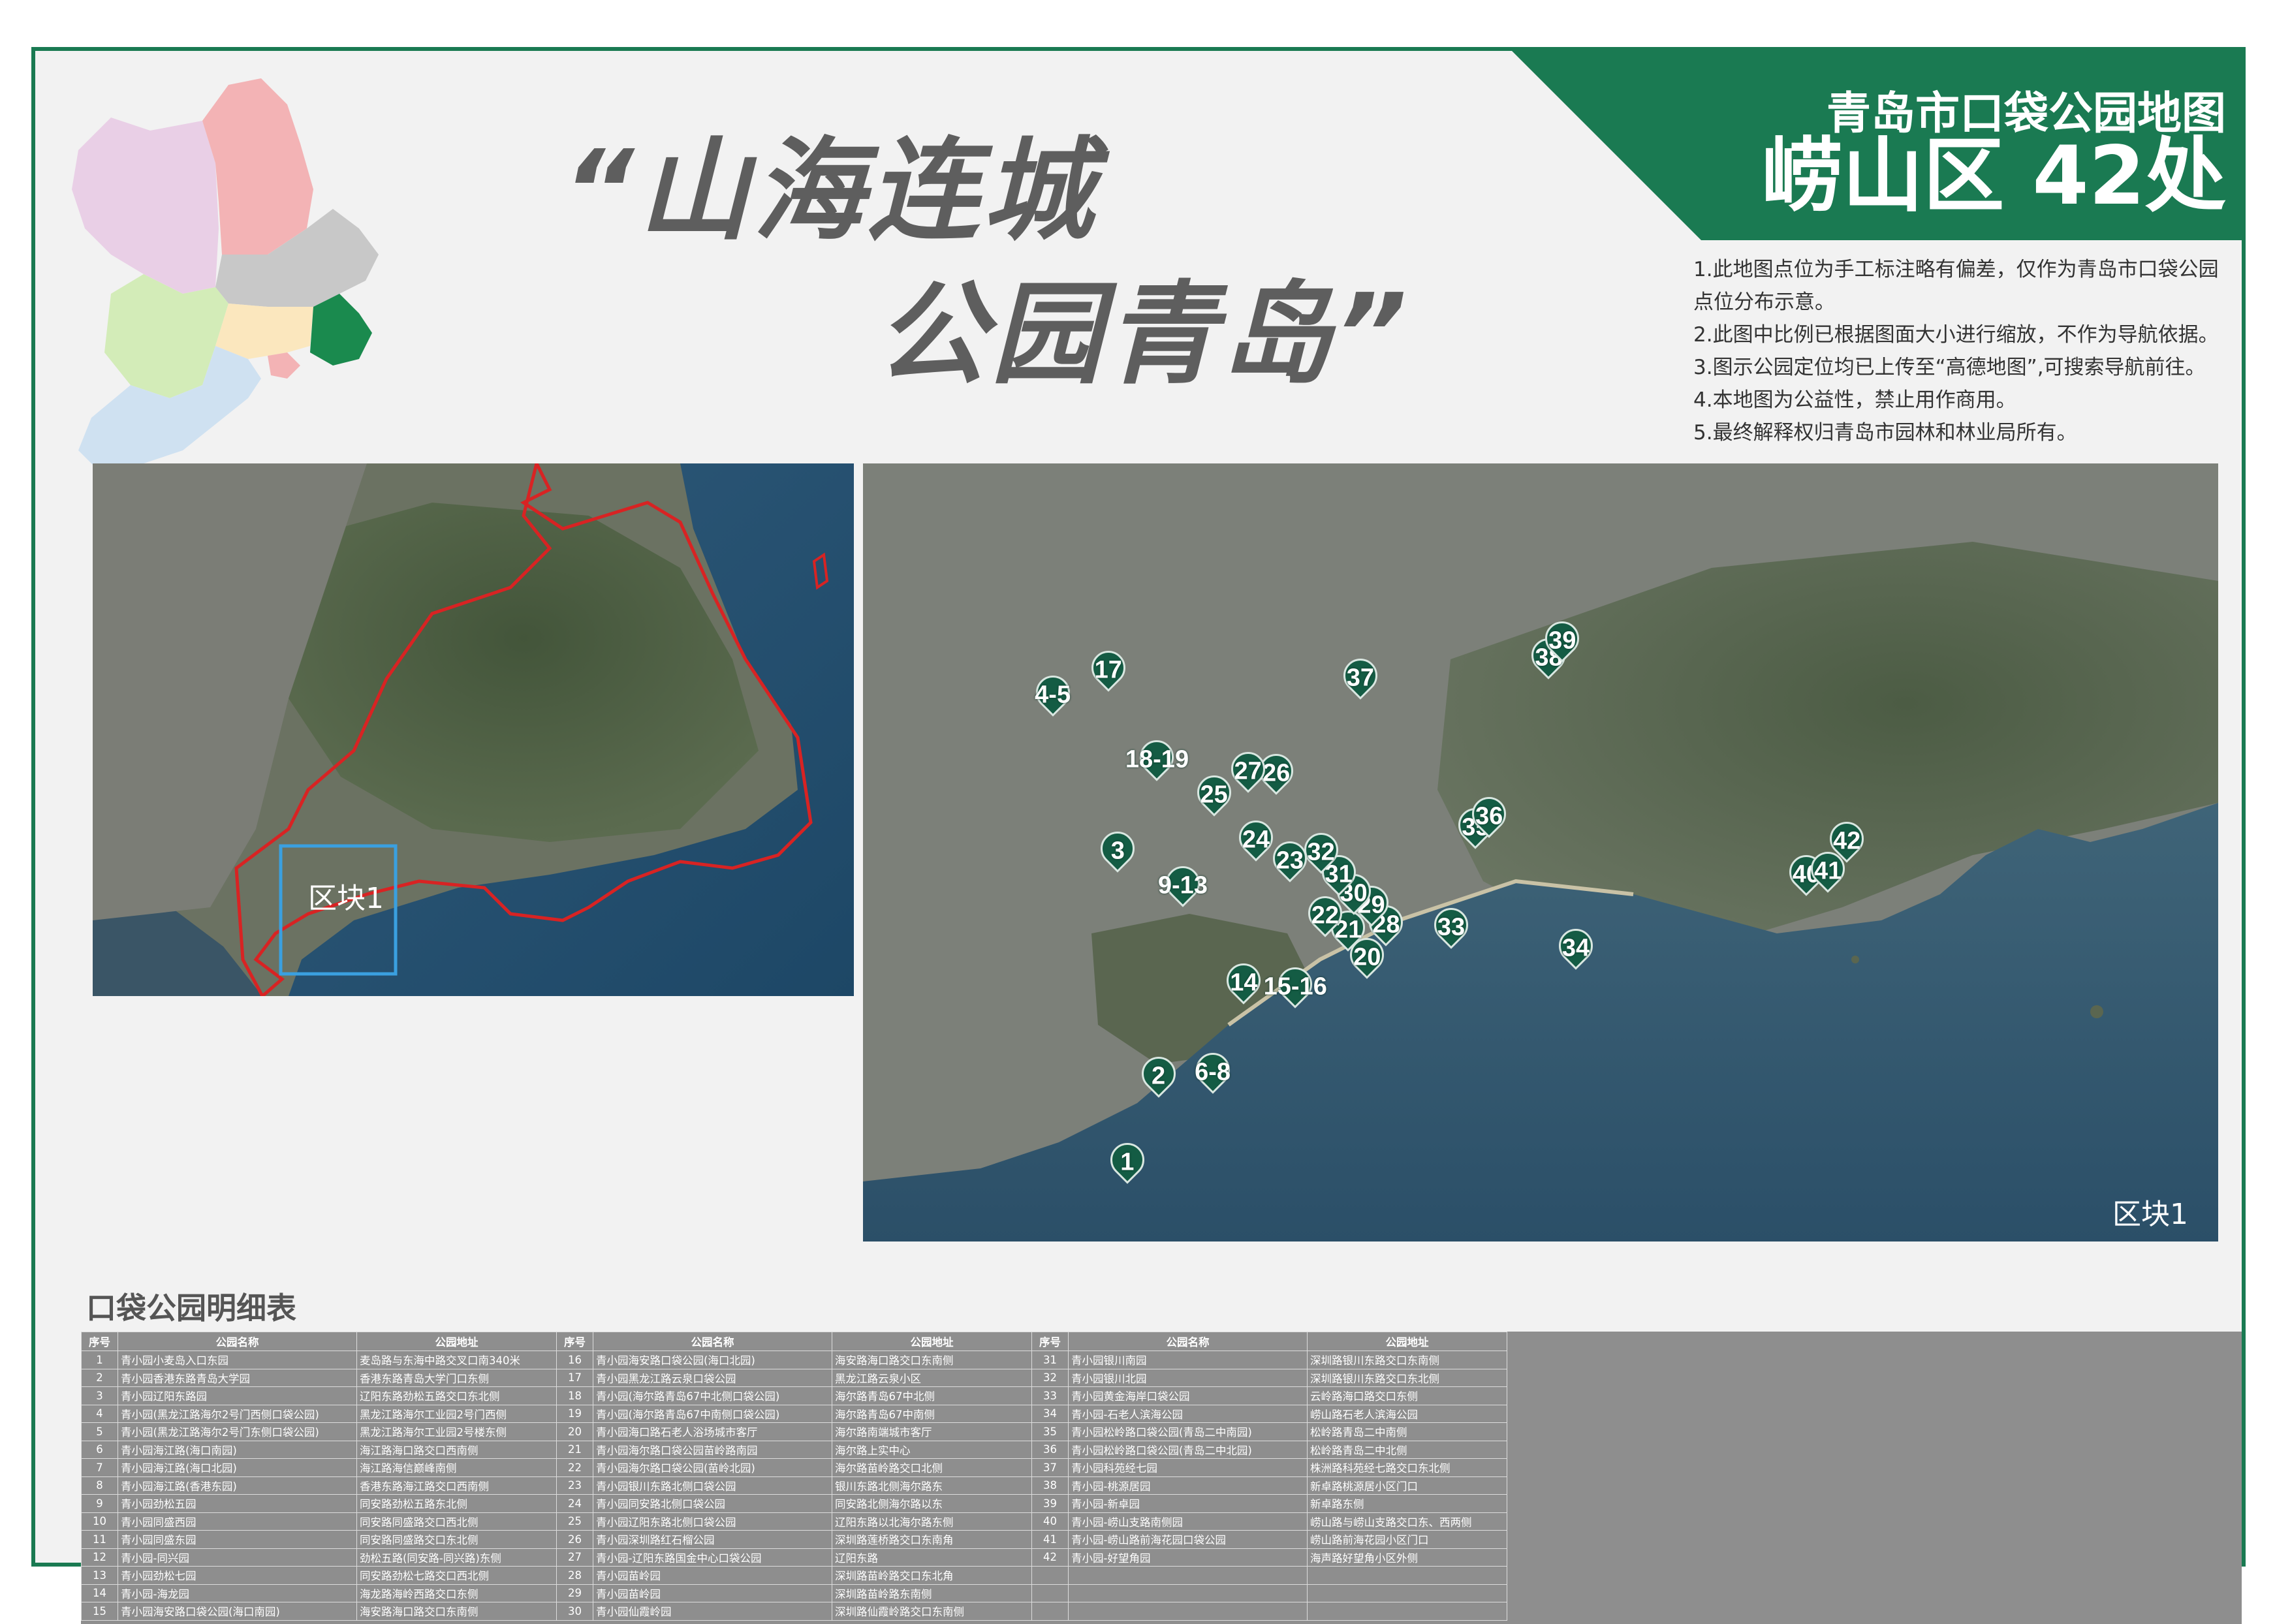  I want to click on cell-no: 31, so click(1050, 1360).